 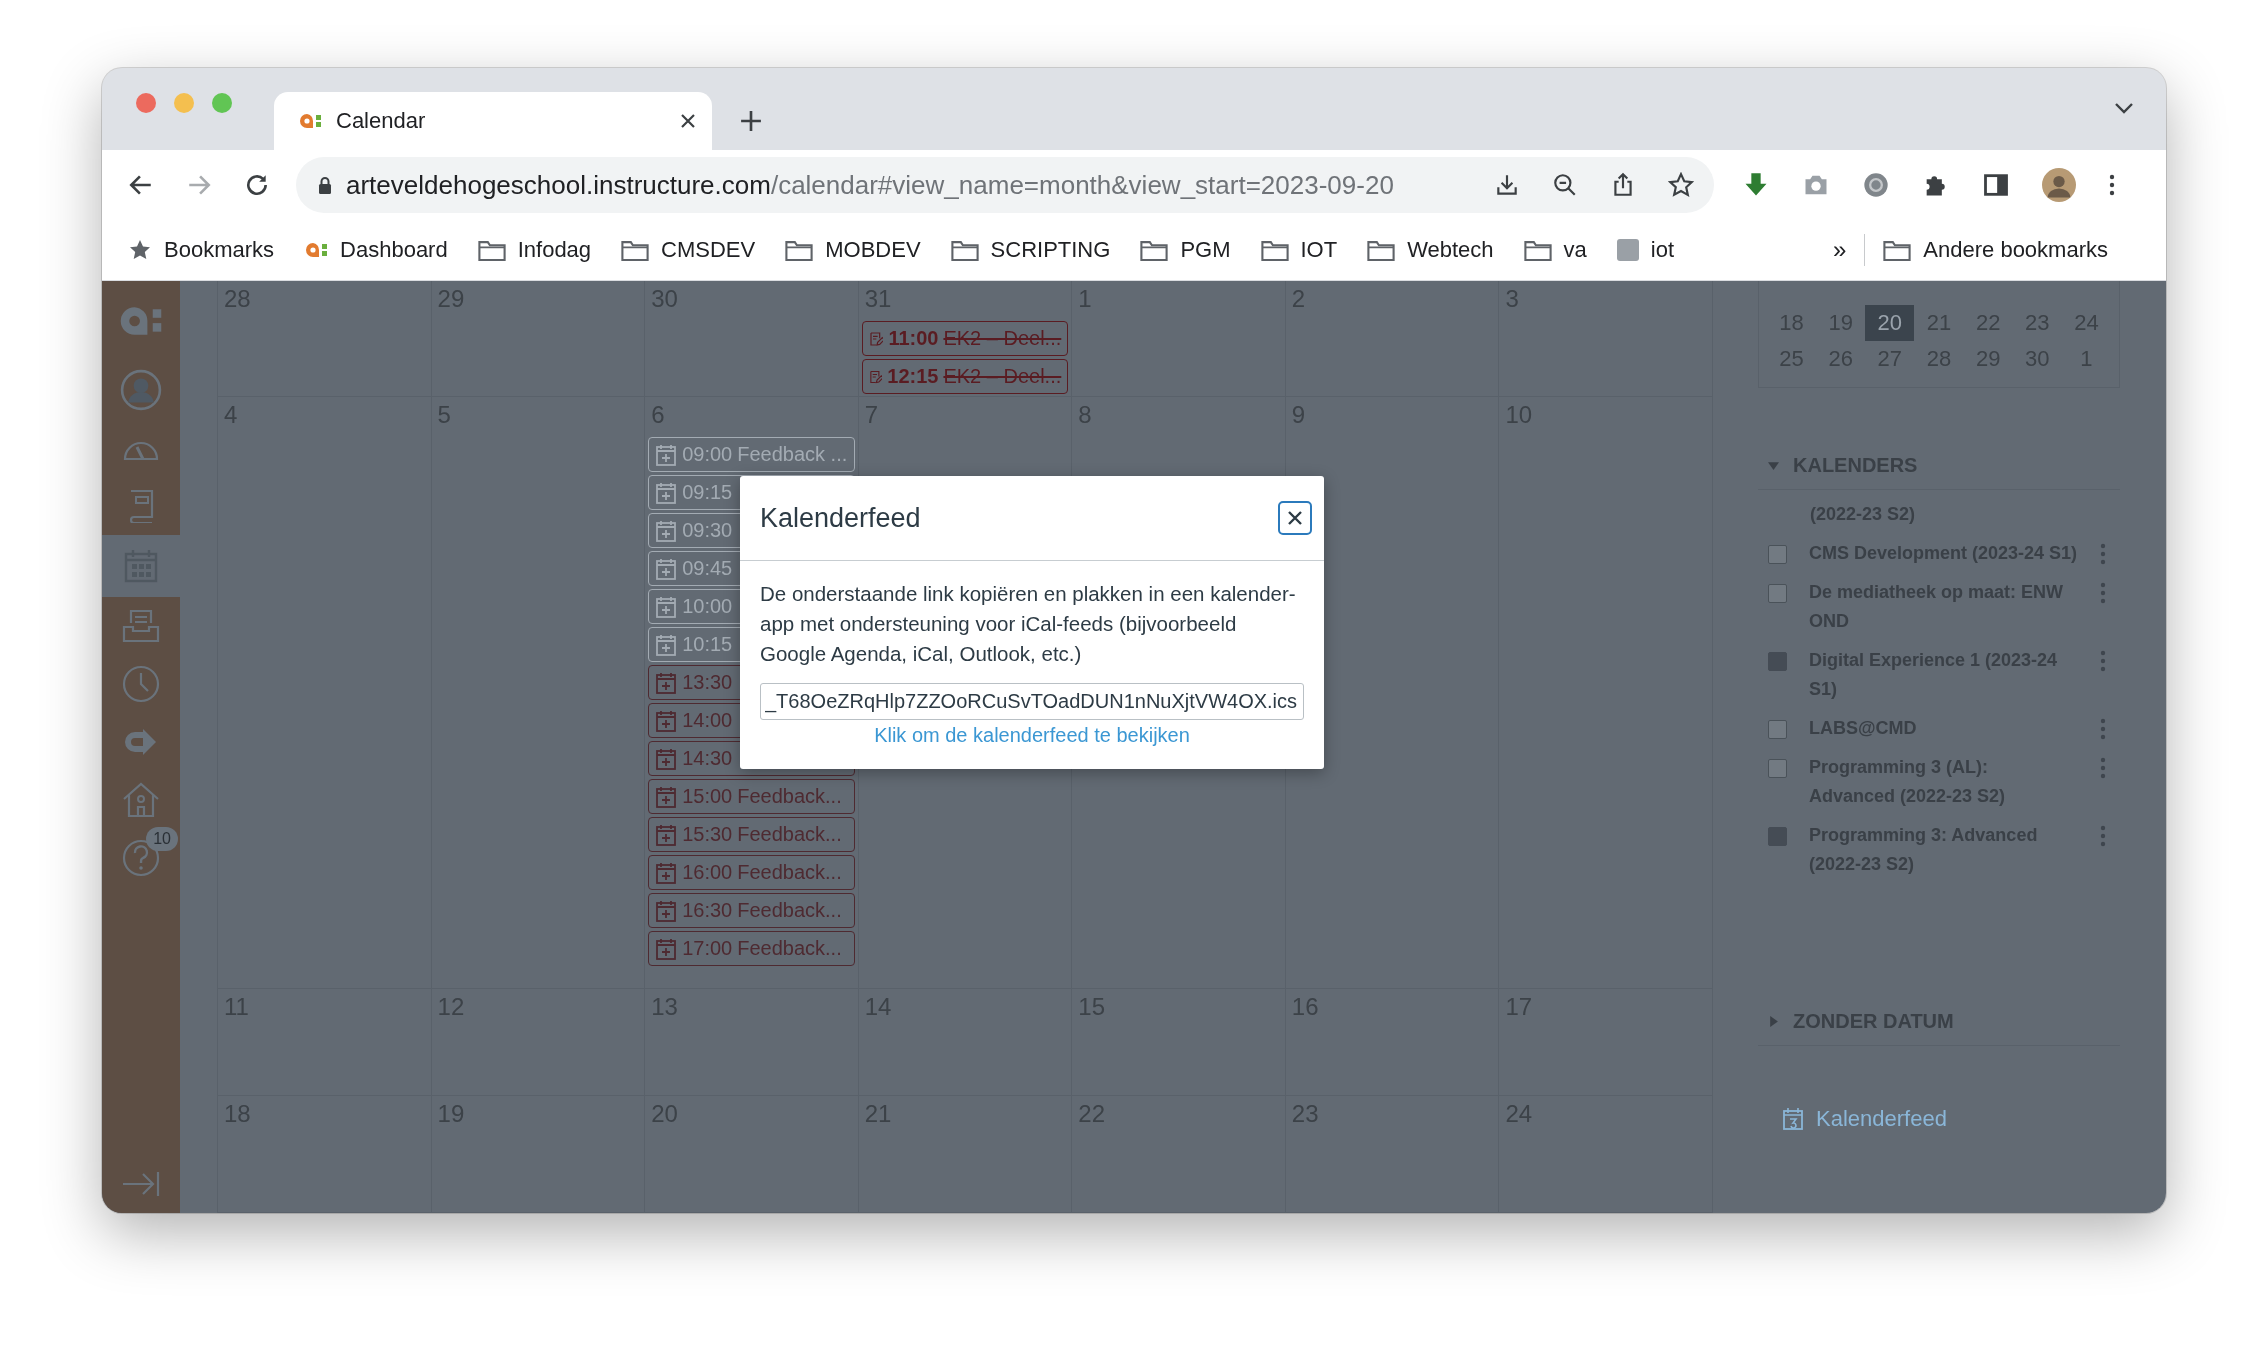 What do you see at coordinates (162, 839) in the screenshot?
I see `notification-count: 10` at bounding box center [162, 839].